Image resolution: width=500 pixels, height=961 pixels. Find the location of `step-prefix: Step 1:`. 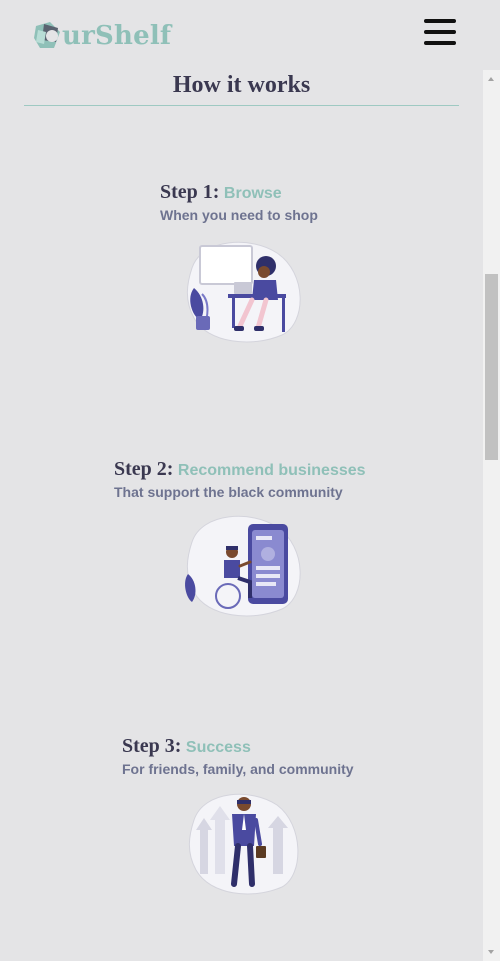

step-prefix: Step 1: is located at coordinates (190, 192).